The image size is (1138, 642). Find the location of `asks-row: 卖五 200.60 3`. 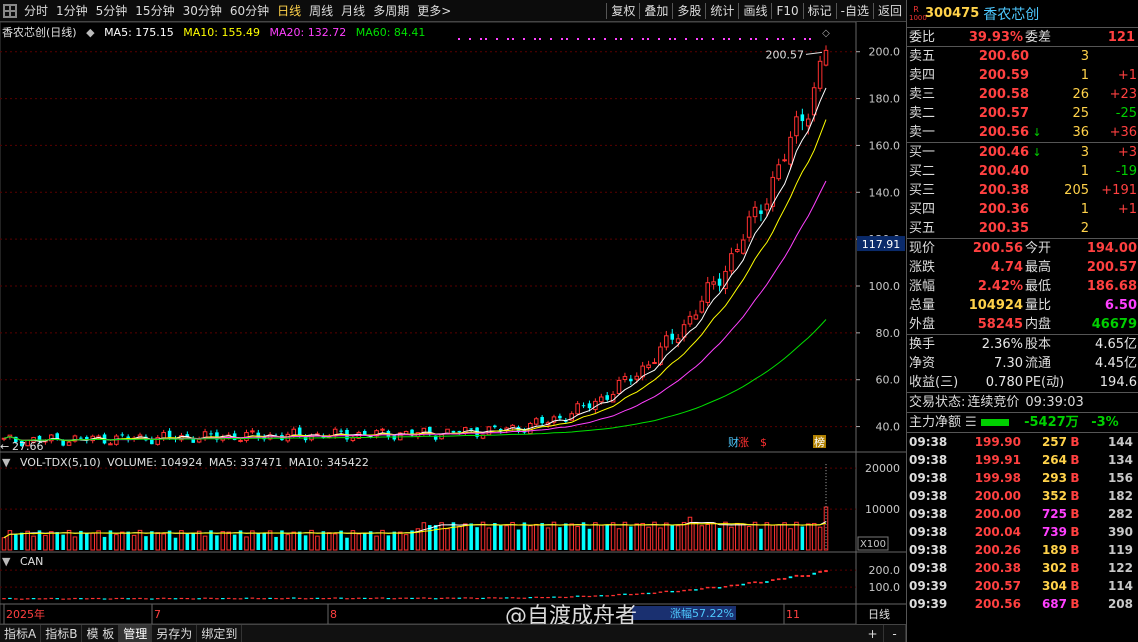

asks-row: 卖五 200.60 3 is located at coordinates (1022, 56).